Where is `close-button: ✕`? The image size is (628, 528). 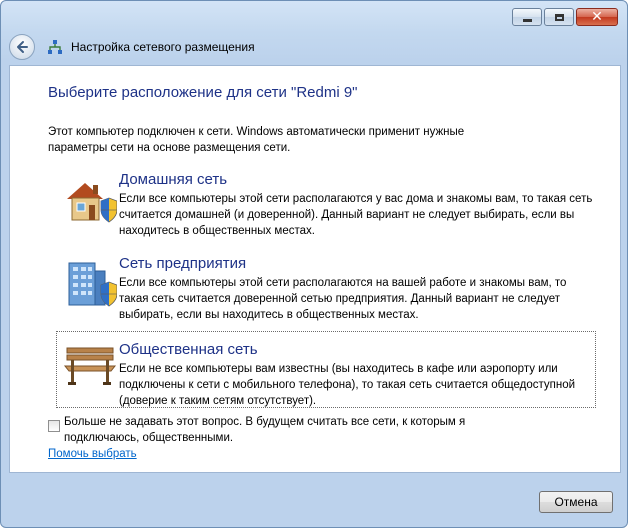 close-button: ✕ is located at coordinates (597, 17).